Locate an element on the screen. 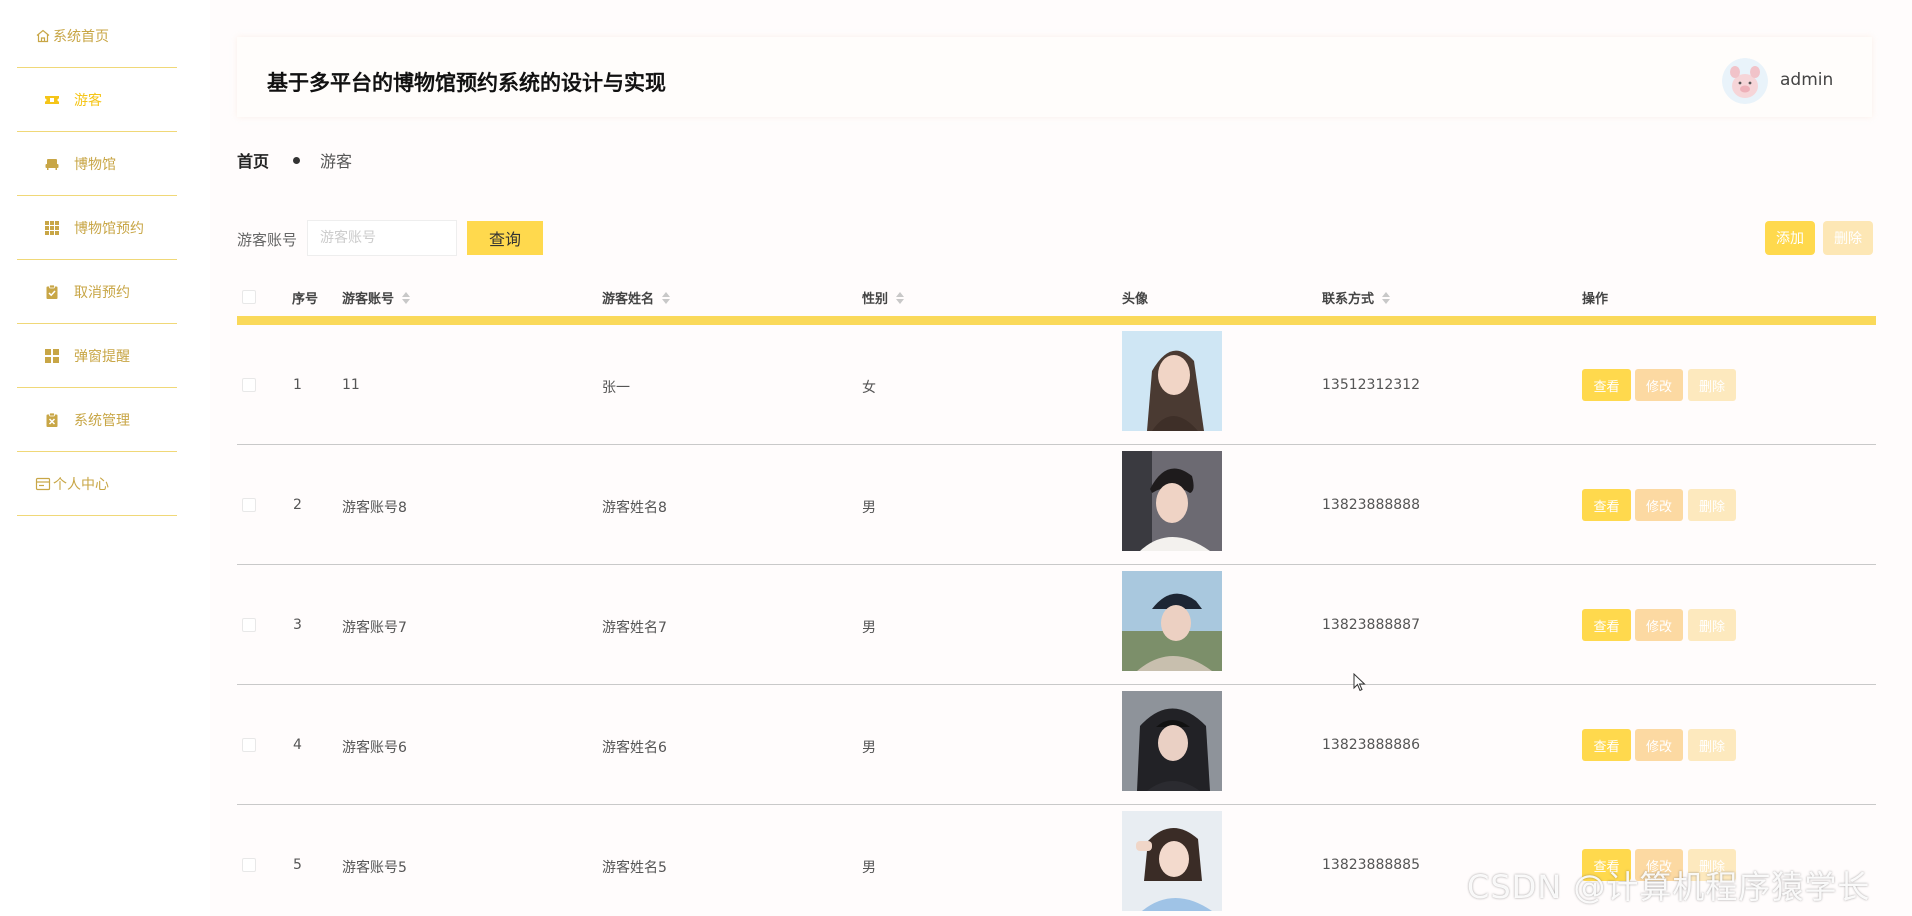 This screenshot has height=916, width=1912. column-header-label: 游客姓名 is located at coordinates (628, 299).